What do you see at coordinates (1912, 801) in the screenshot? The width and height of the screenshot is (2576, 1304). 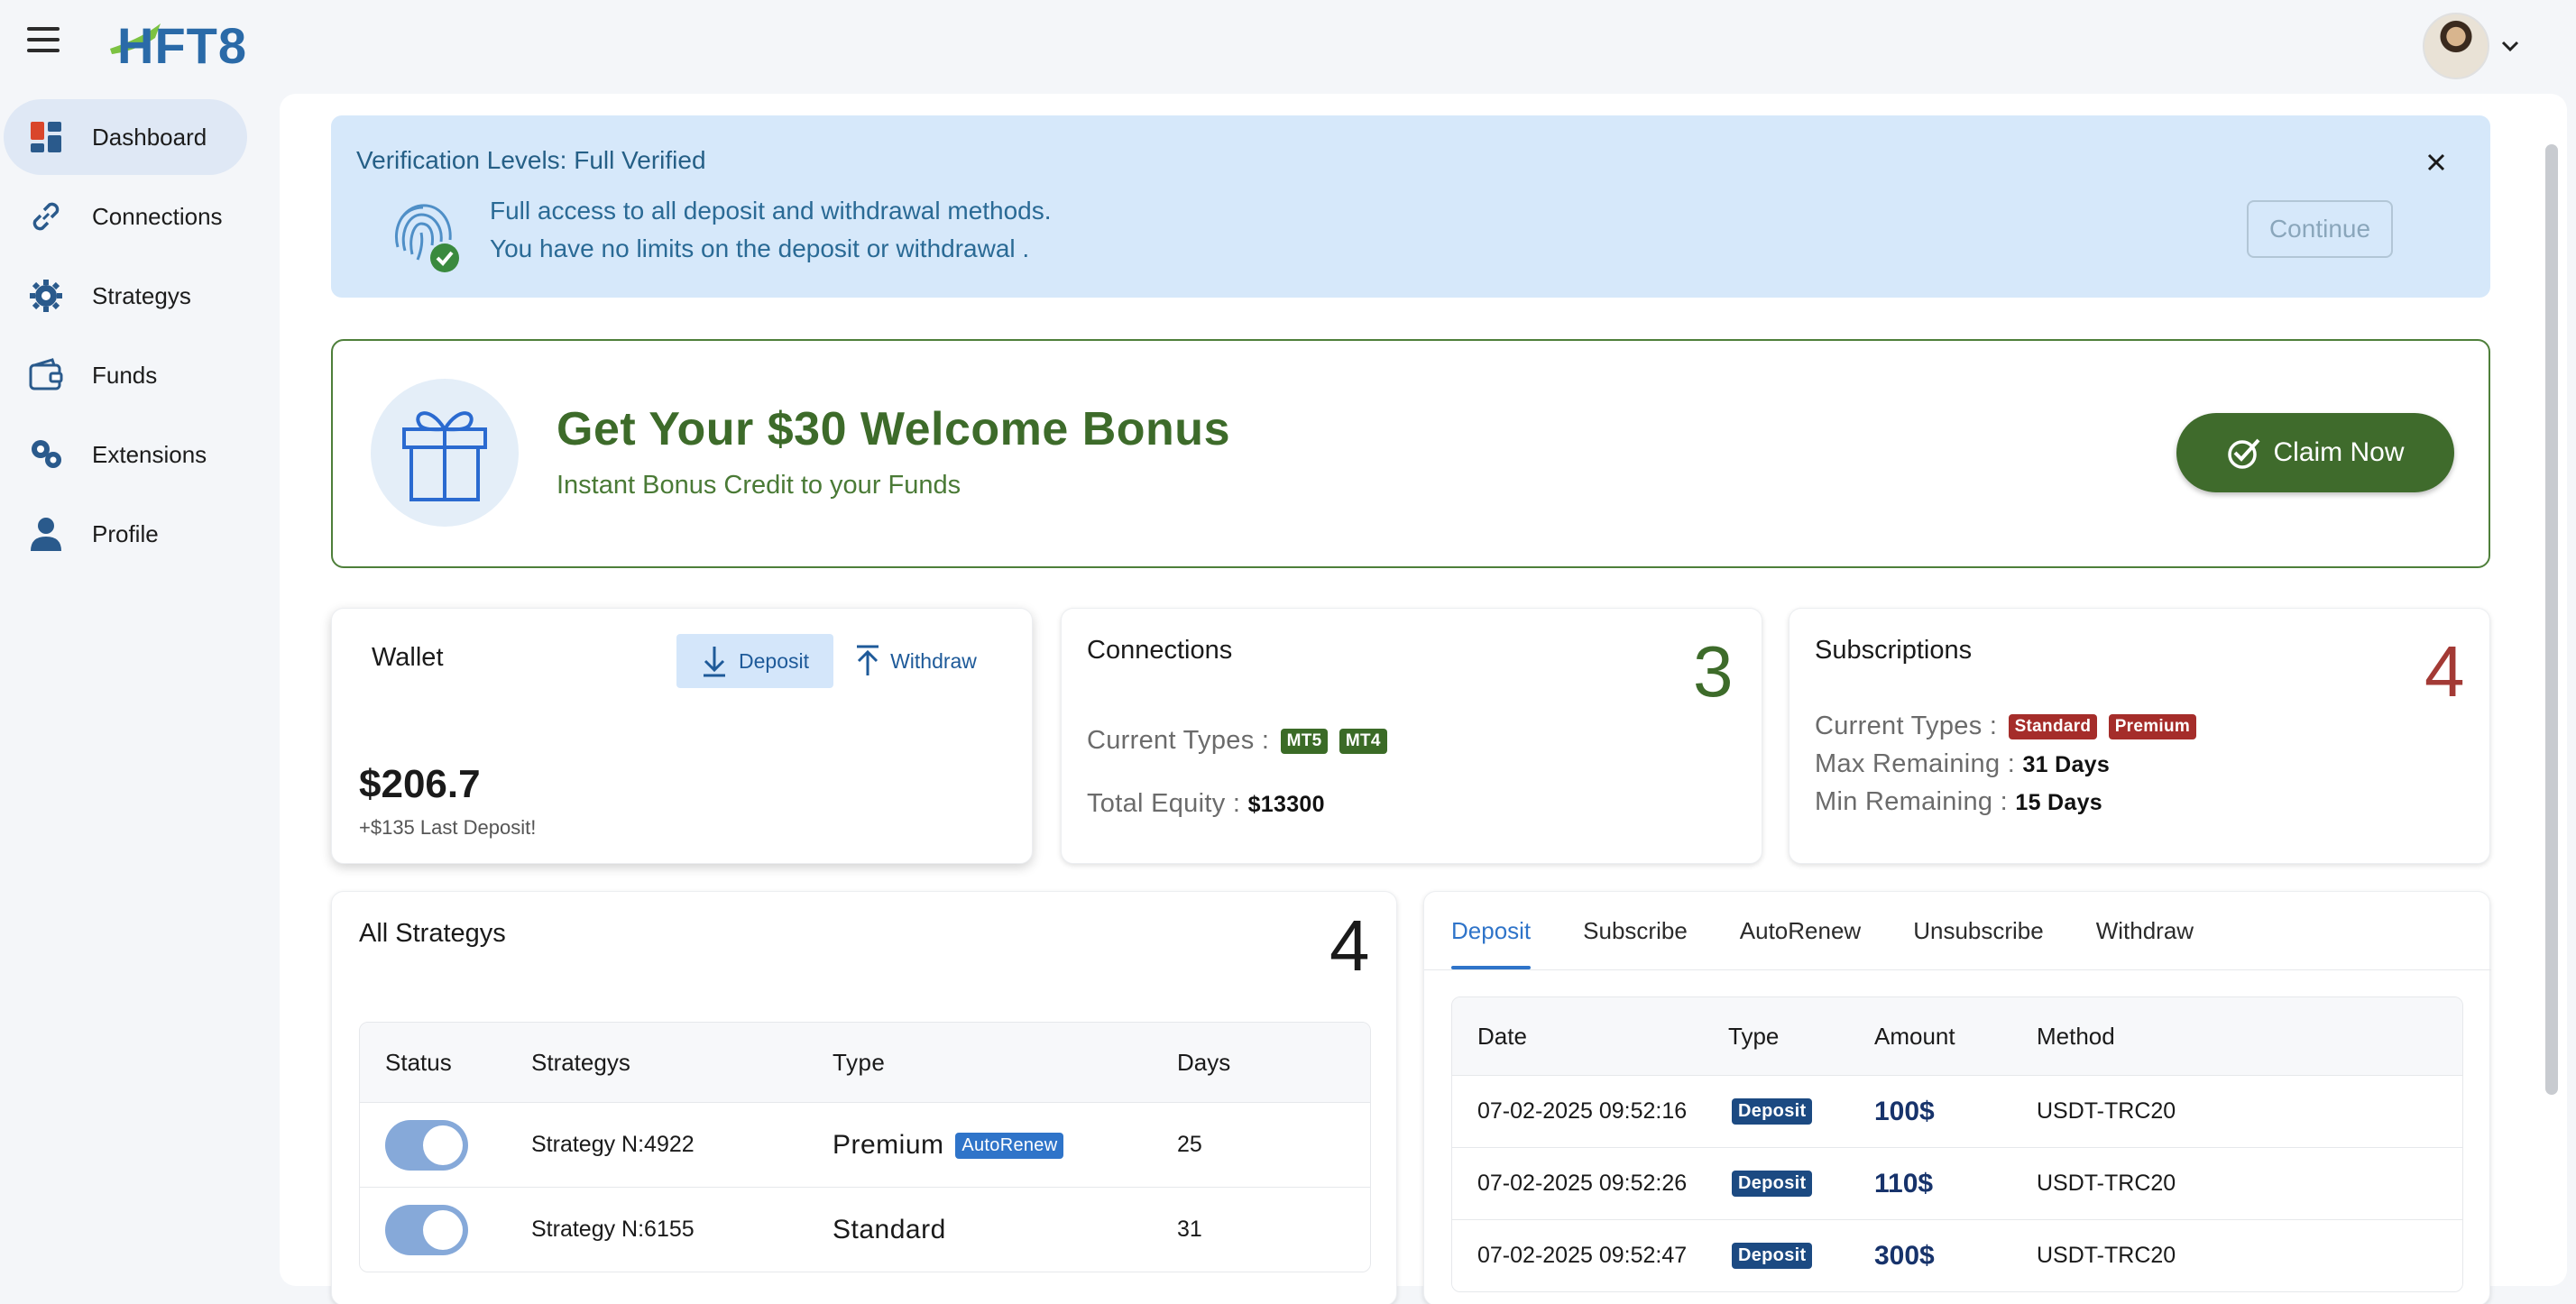 I see `min-remaining-label: Min Remaining :` at bounding box center [1912, 801].